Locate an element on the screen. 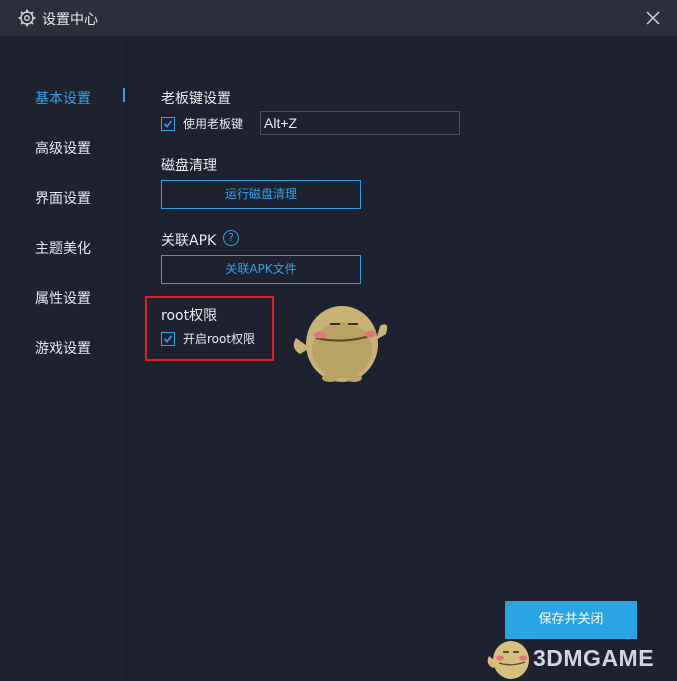 This screenshot has width=677, height=681. watermark-text: 3DMGAME is located at coordinates (594, 658).